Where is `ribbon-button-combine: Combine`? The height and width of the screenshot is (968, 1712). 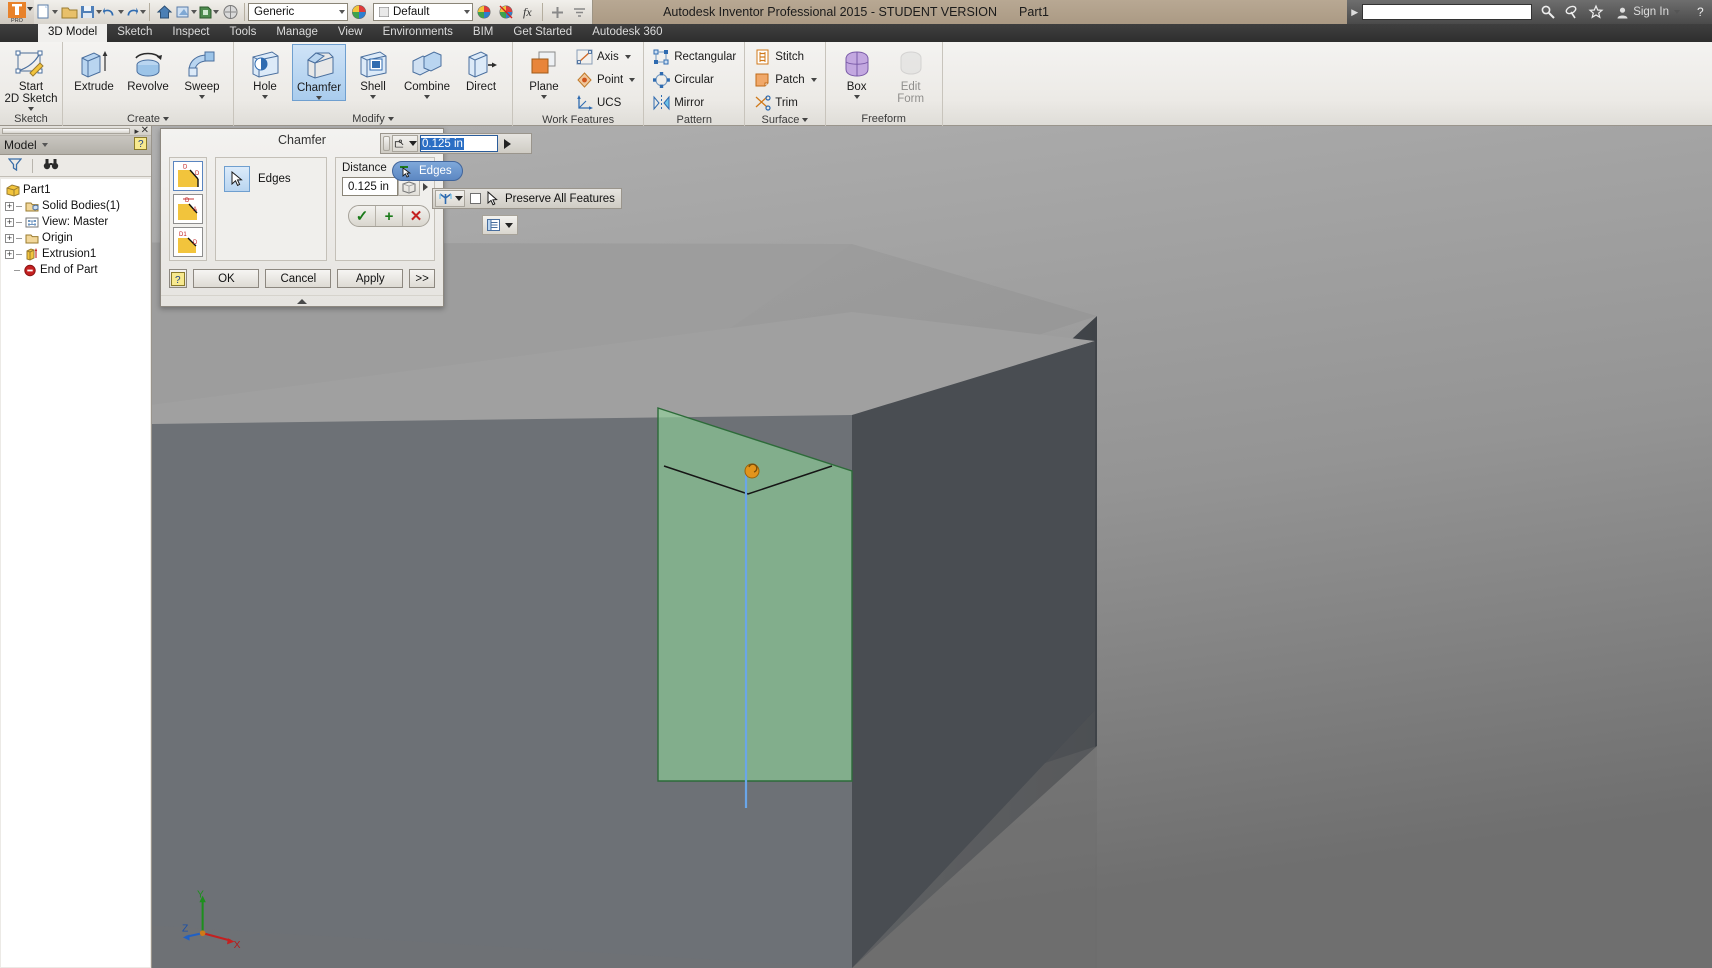
ribbon-button-combine: Combine is located at coordinates (427, 72).